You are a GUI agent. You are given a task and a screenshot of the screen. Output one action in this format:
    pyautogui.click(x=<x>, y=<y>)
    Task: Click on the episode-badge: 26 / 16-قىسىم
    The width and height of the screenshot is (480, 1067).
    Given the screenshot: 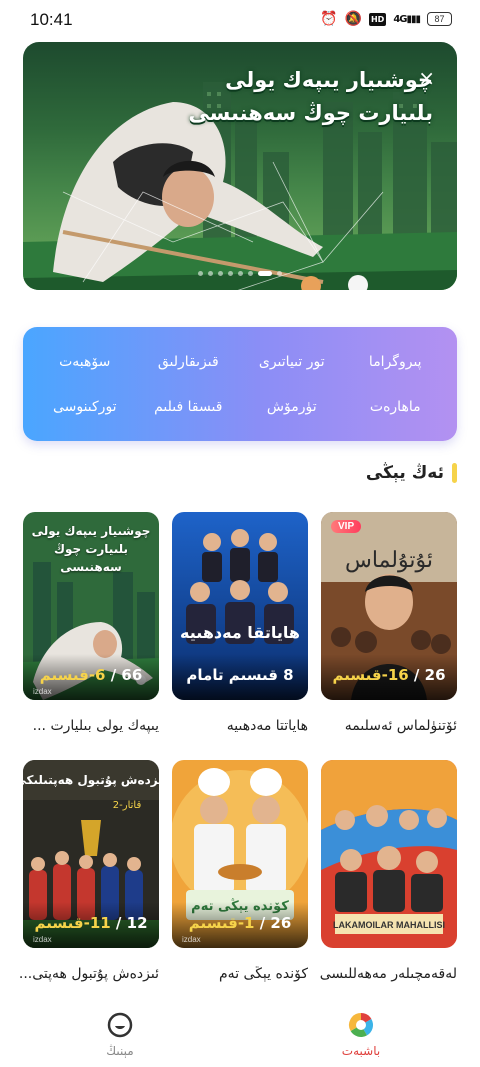 What is the action you would take?
    pyautogui.click(x=389, y=675)
    